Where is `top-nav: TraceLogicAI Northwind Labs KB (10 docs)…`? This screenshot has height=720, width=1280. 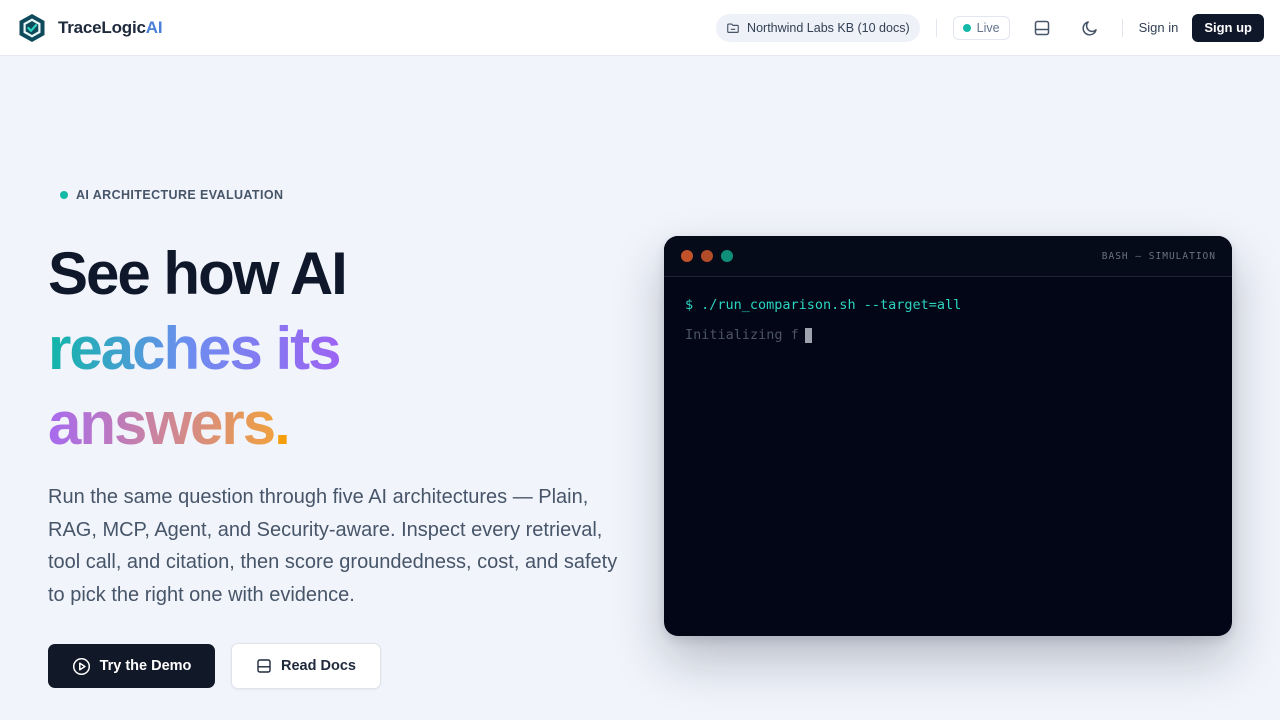 top-nav: TraceLogicAI Northwind Labs KB (10 docs)… is located at coordinates (640, 28).